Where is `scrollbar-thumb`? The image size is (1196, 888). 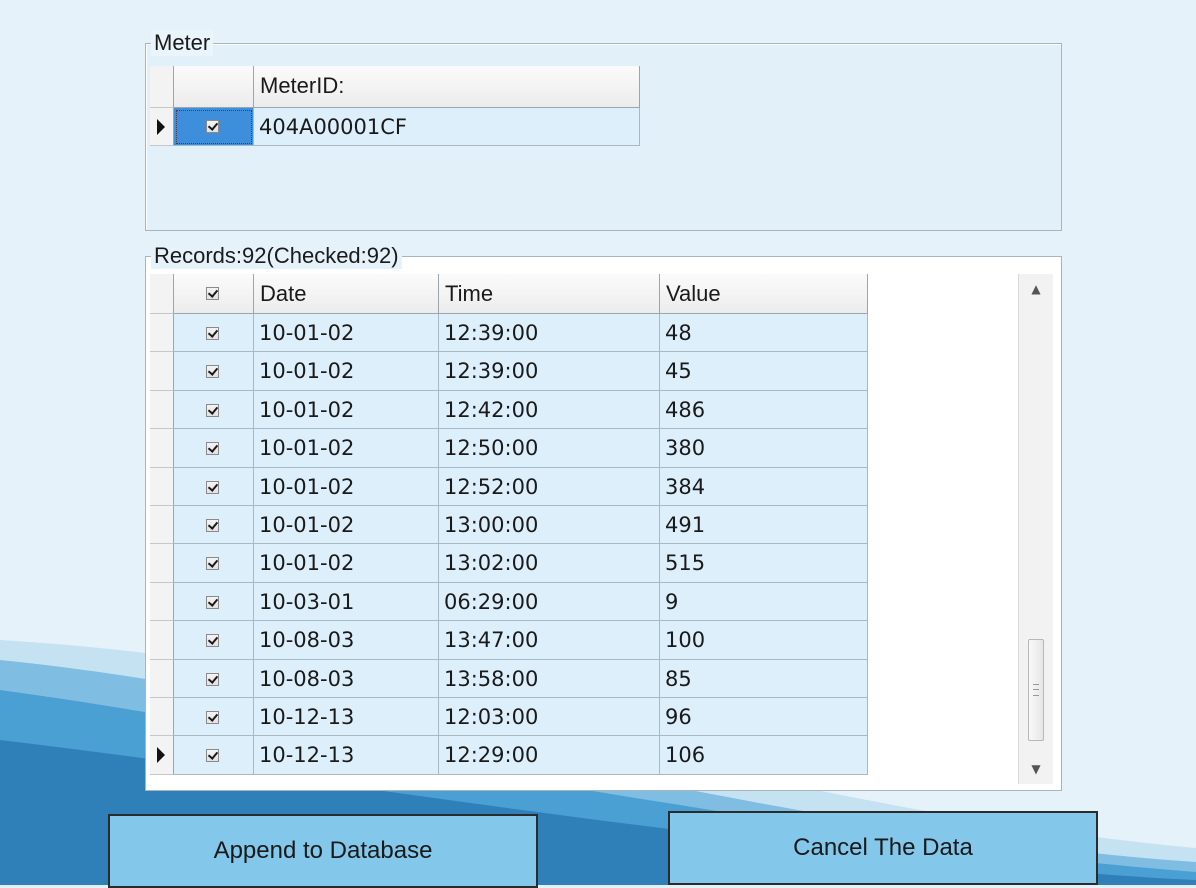 scrollbar-thumb is located at coordinates (1036, 690).